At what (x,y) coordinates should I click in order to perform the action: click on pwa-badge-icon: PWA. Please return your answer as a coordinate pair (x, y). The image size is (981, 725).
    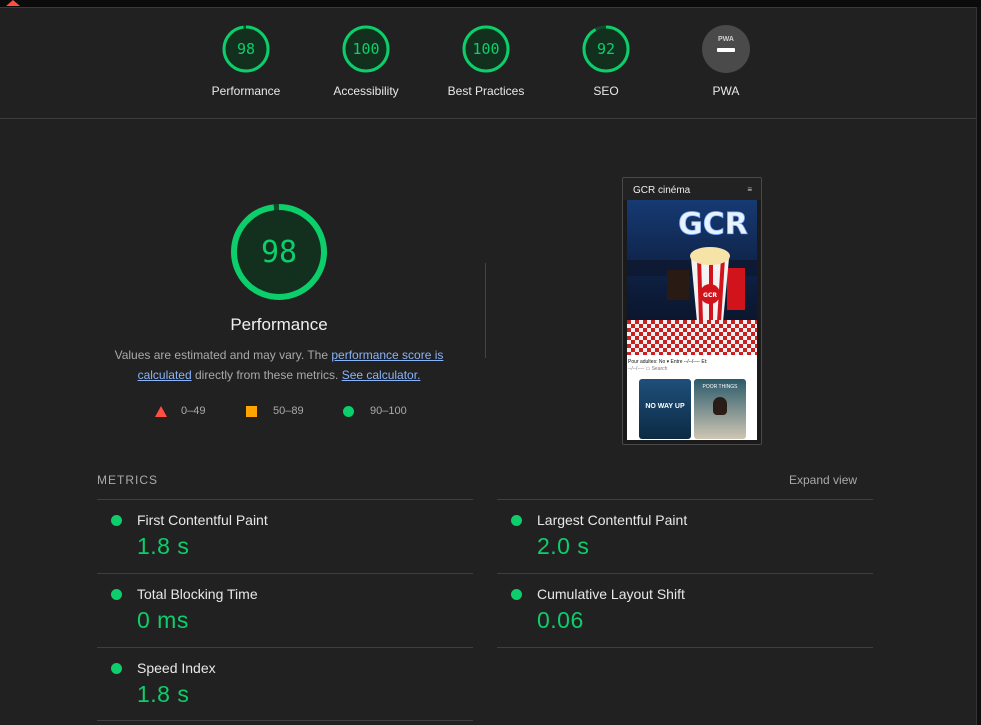
    Looking at the image, I should click on (726, 49).